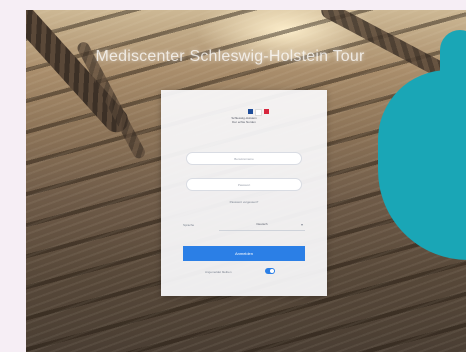 The width and height of the screenshot is (466, 352). Describe the element at coordinates (266, 111) in the screenshot. I see `flag-stripe-red` at that location.